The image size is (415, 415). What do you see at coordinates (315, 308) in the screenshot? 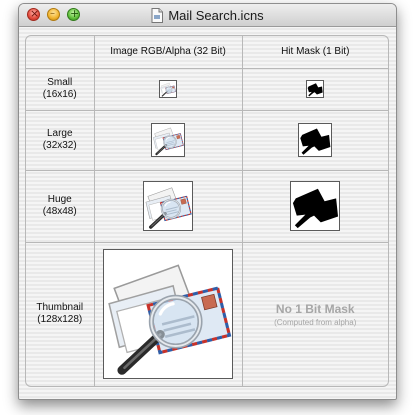
I see `no-mask-label: No 1 Bit Mask` at bounding box center [315, 308].